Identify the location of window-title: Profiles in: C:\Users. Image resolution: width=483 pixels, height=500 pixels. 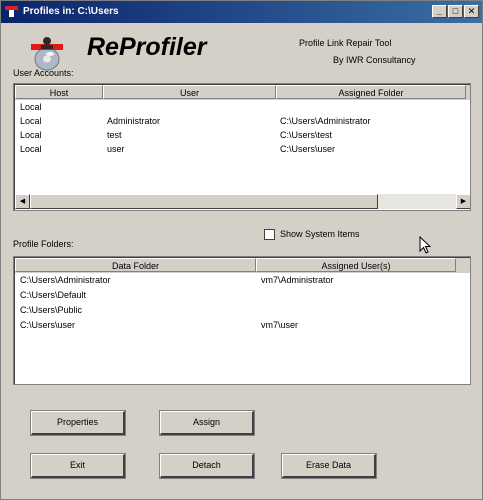
(71, 11).